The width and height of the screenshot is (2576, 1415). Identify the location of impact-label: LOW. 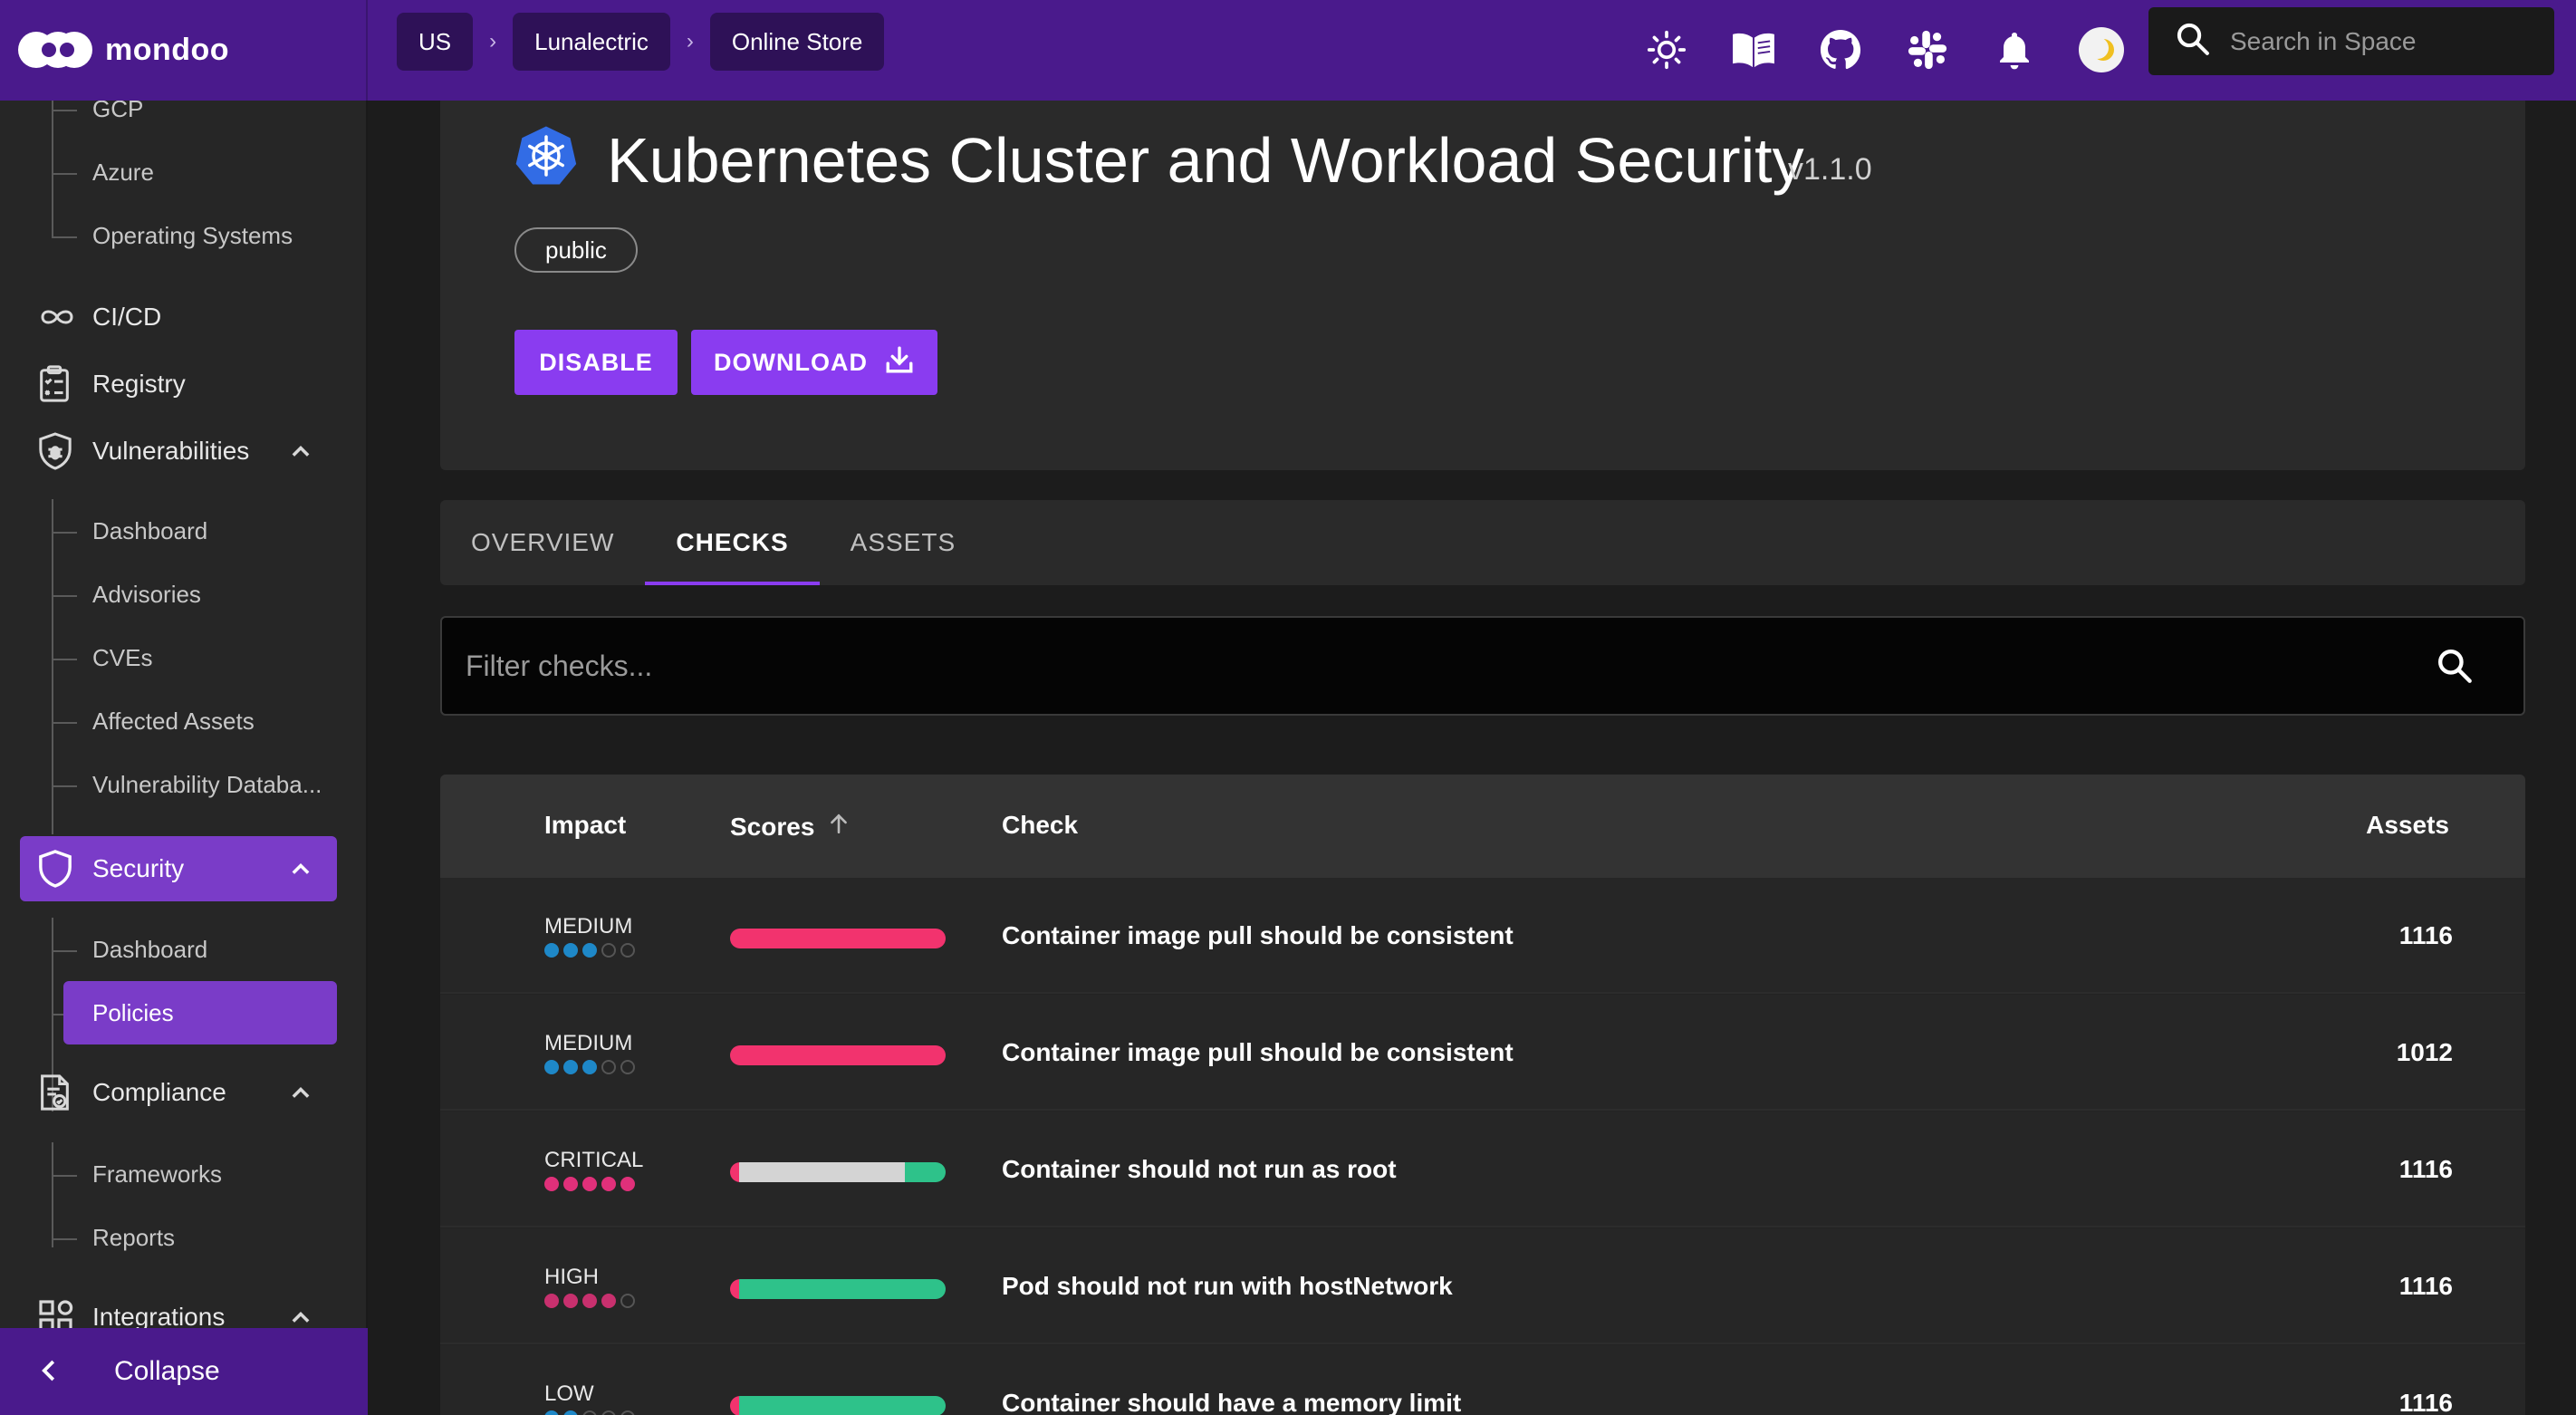
(569, 1393).